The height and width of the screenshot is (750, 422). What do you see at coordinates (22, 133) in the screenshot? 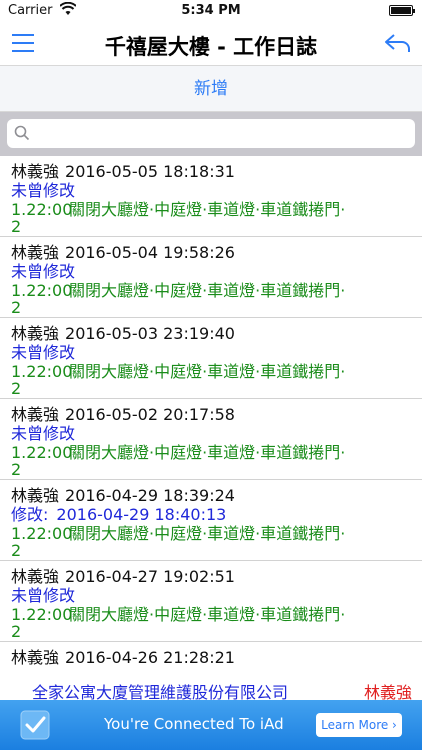
I see `search-icon` at bounding box center [22, 133].